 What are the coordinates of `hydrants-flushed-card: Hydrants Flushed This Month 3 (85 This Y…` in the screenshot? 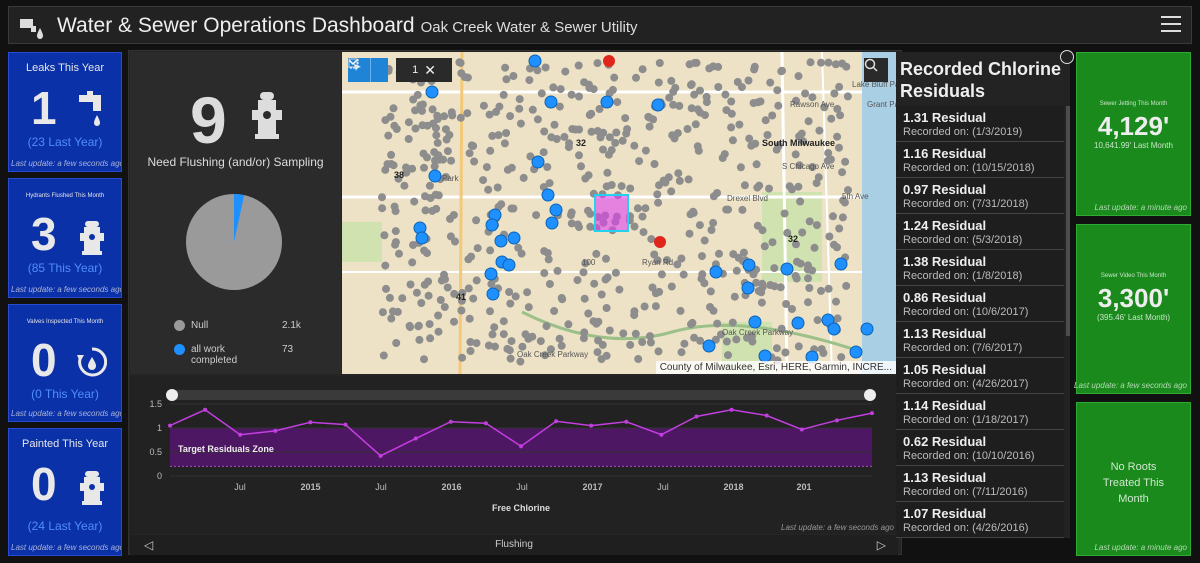 It's located at (65, 238).